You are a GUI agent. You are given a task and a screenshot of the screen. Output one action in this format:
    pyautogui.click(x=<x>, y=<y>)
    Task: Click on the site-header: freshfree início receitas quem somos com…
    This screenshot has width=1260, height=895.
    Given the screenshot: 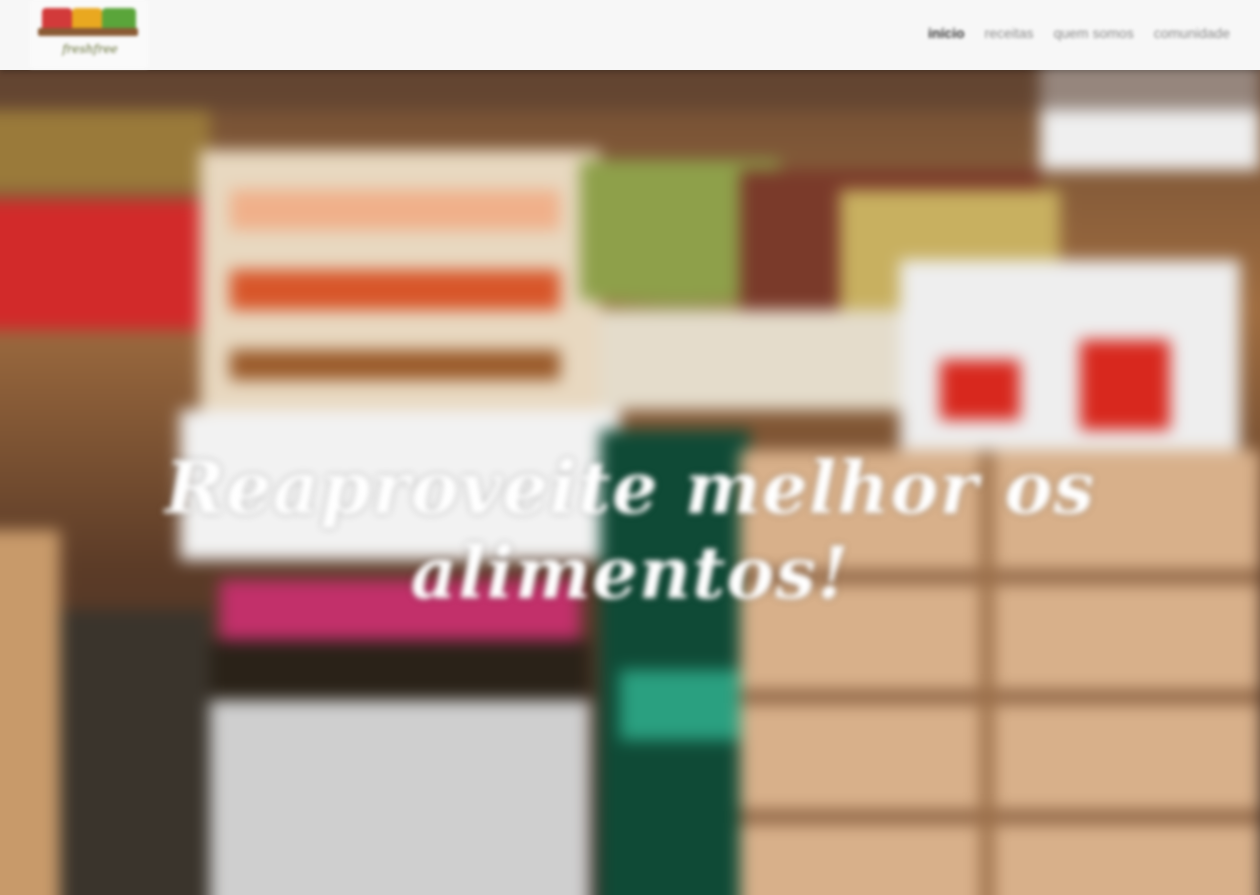 What is the action you would take?
    pyautogui.click(x=630, y=35)
    